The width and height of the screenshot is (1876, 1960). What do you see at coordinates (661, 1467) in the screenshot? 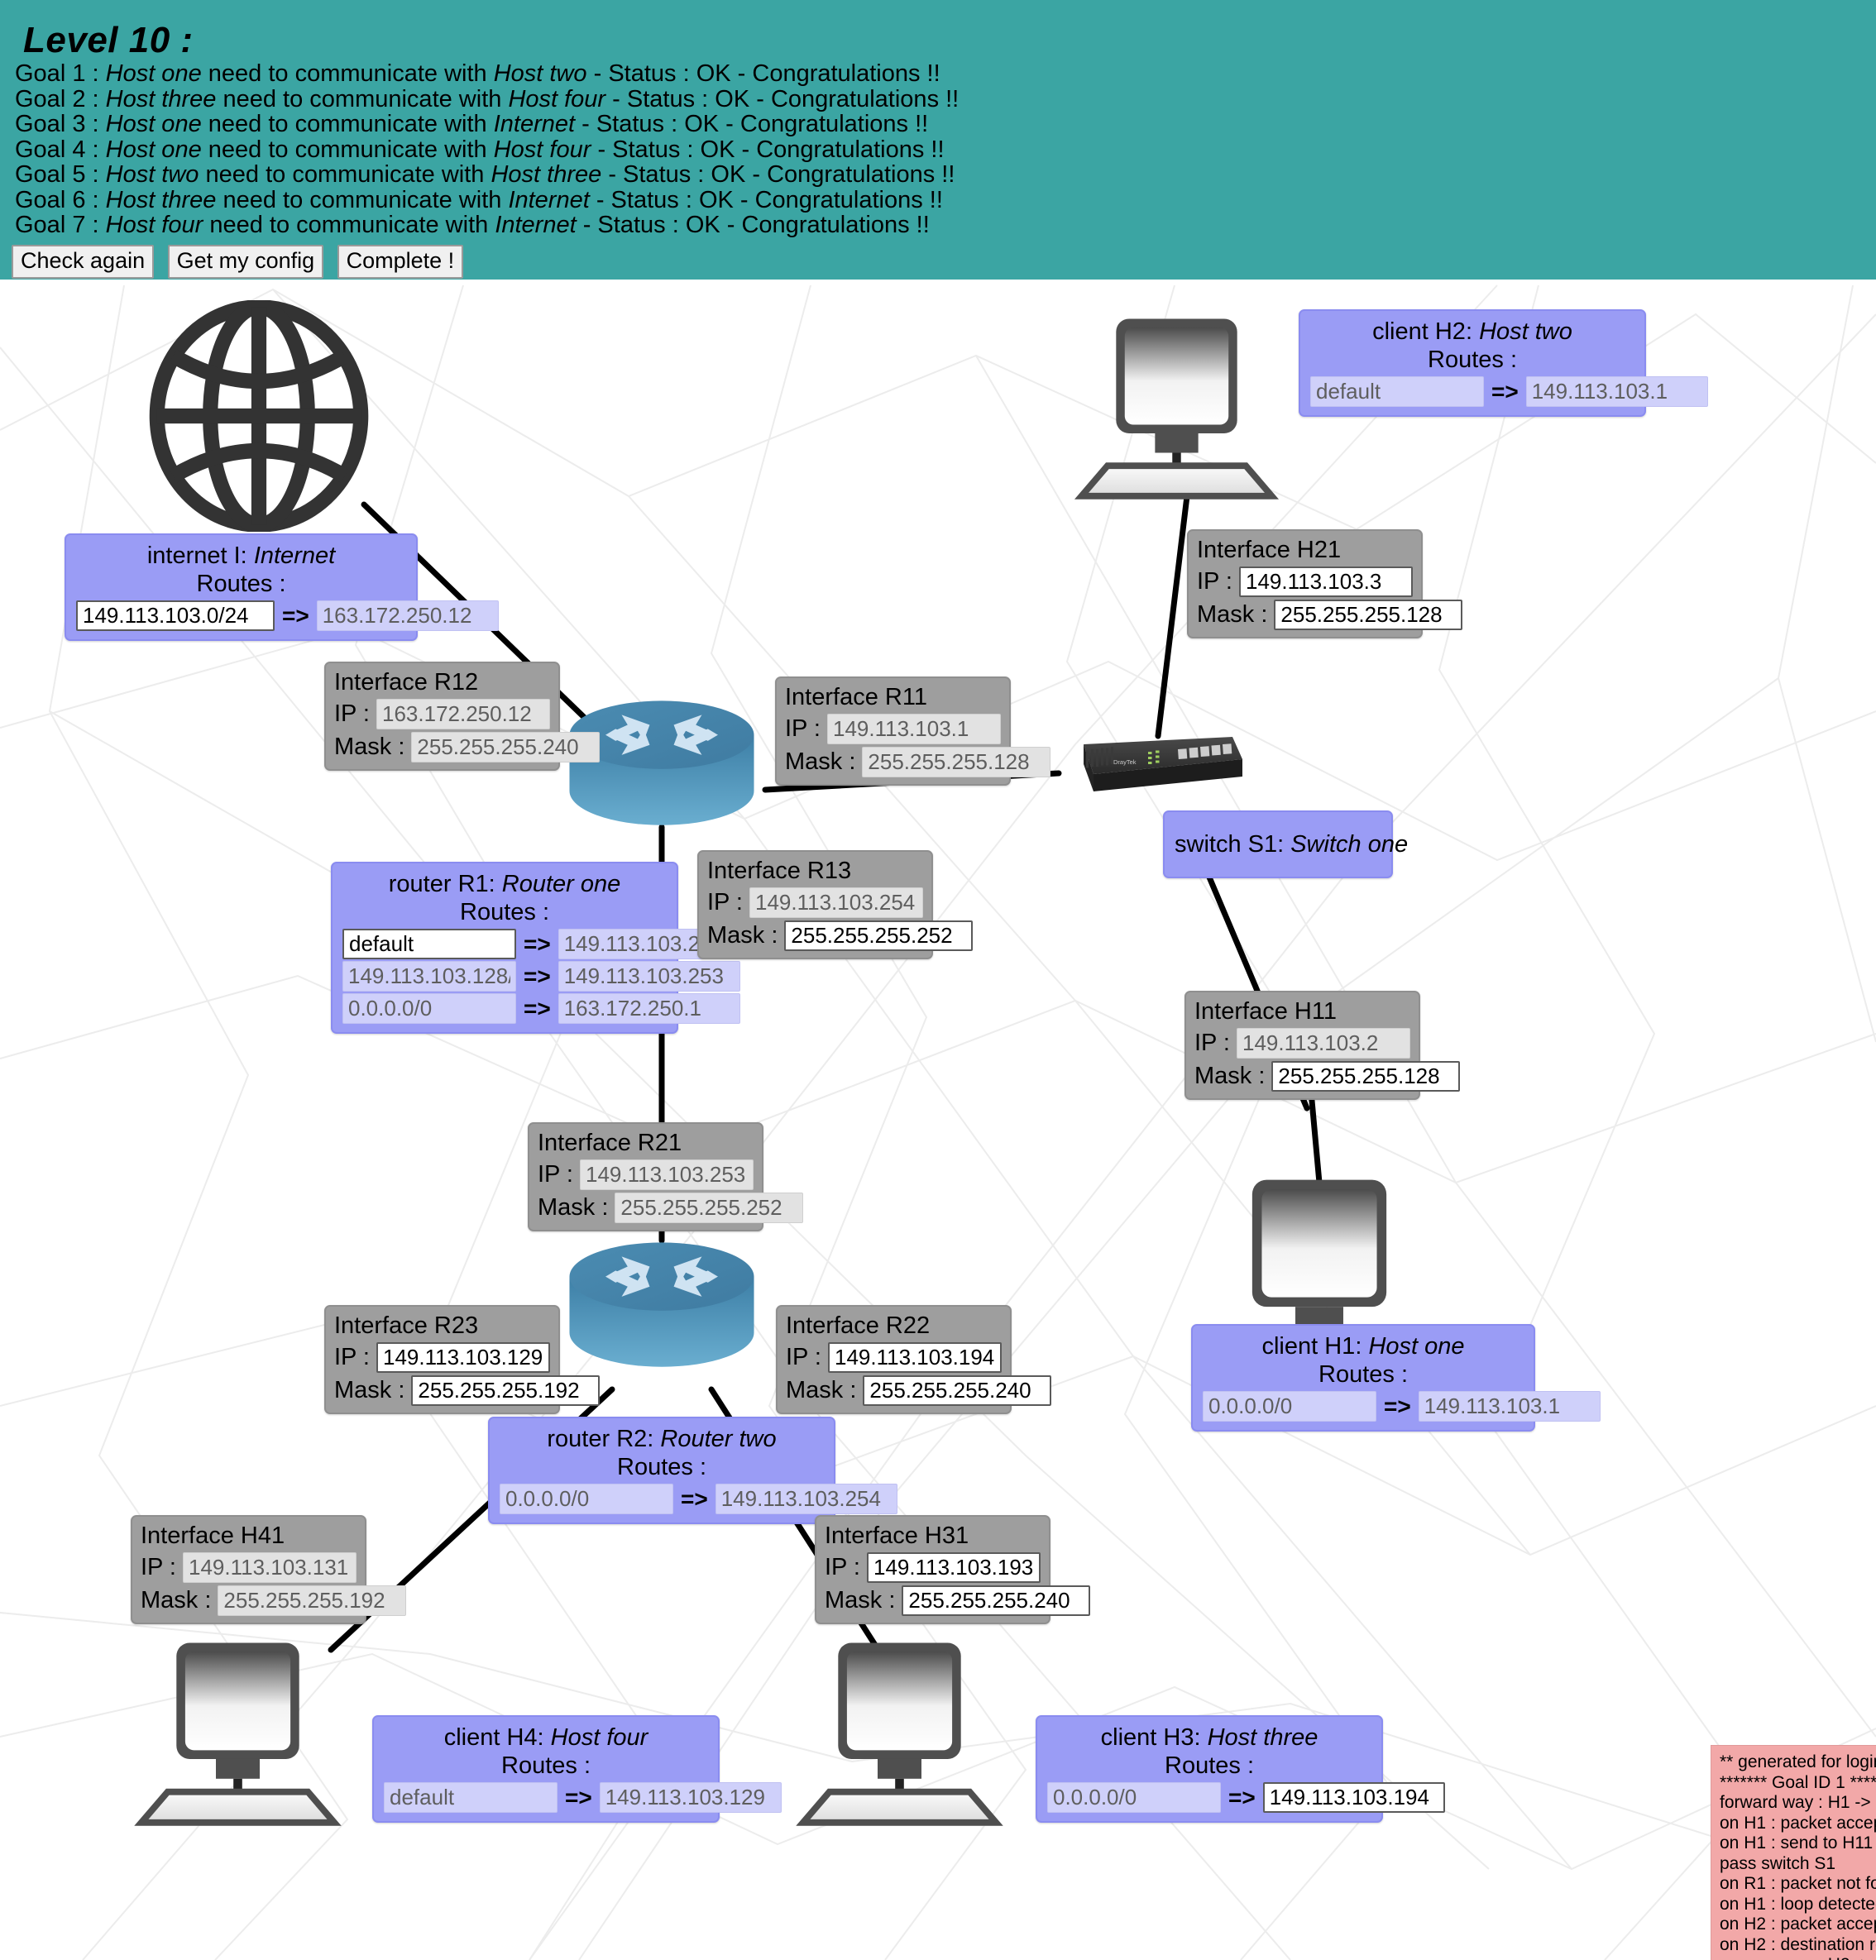
I see `routes-label-r2: Routes :` at bounding box center [661, 1467].